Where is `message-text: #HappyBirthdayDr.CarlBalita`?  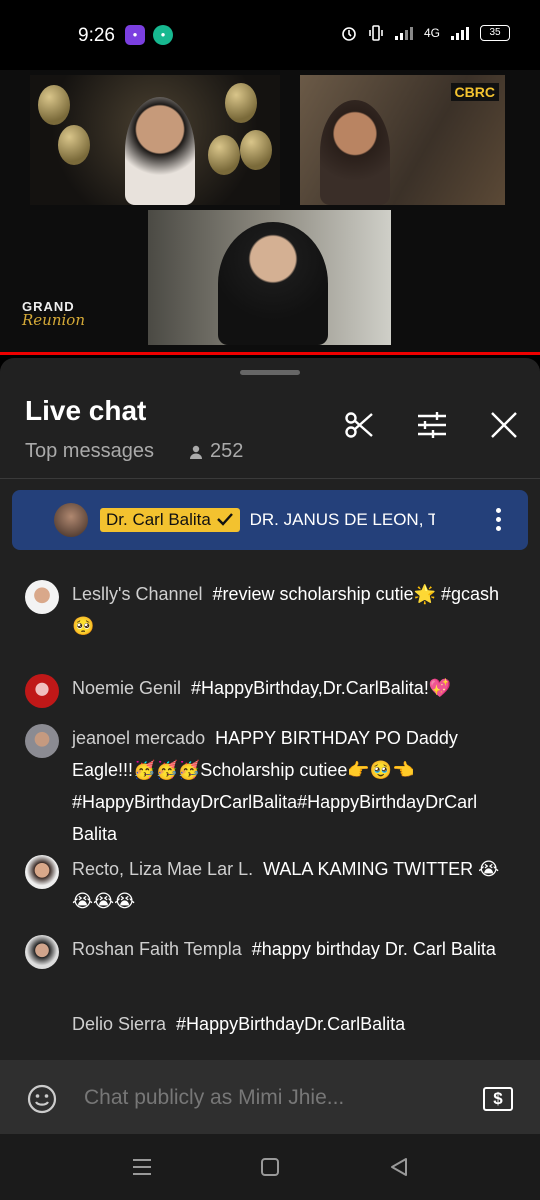
message-text: #HappyBirthdayDr.CarlBalita is located at coordinates (291, 1024).